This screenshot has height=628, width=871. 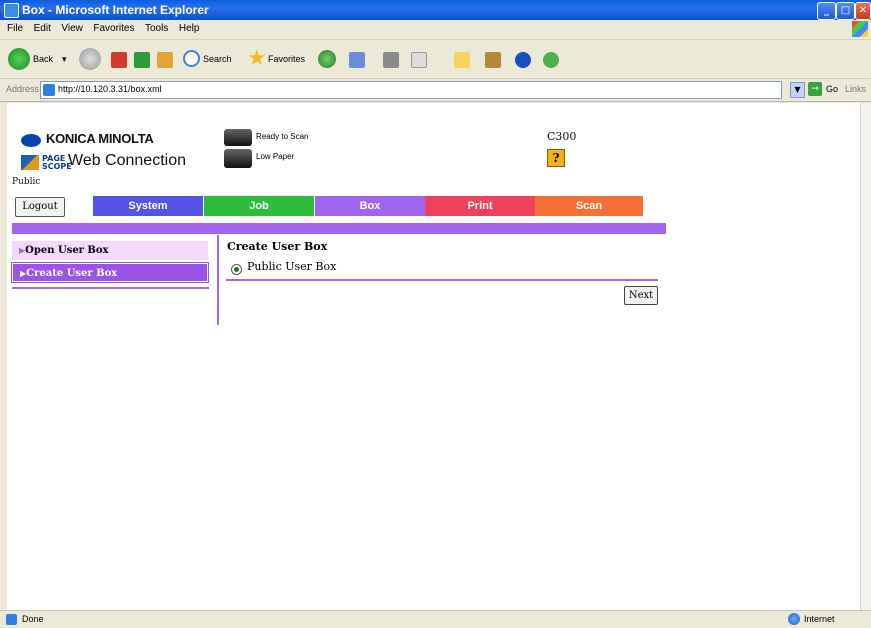 I want to click on pagescope-logo-icon, so click(x=30, y=162).